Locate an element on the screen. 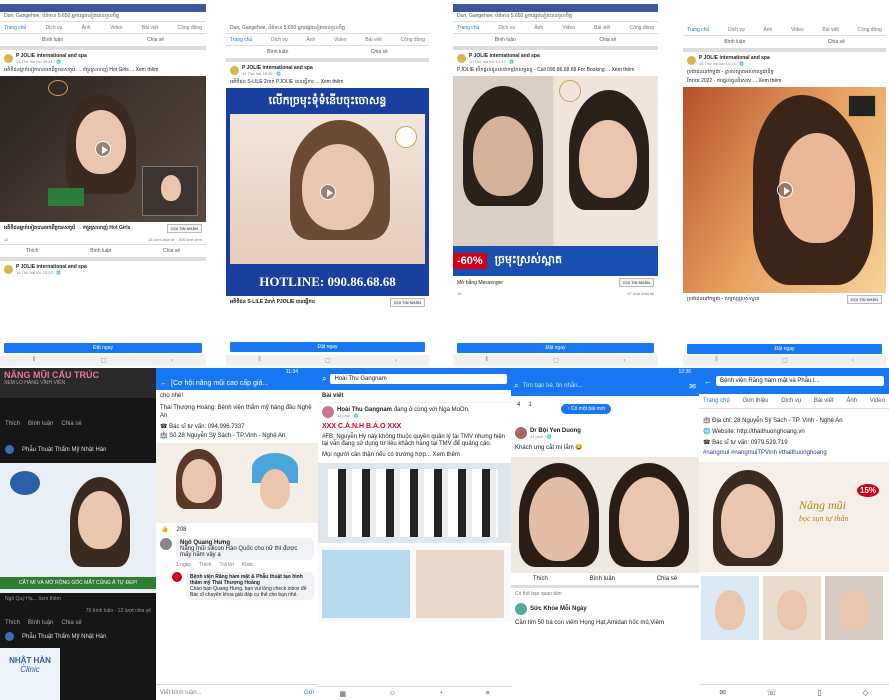 This screenshot has width=889, height=700. reaction-count: 4 is located at coordinates (518, 405).